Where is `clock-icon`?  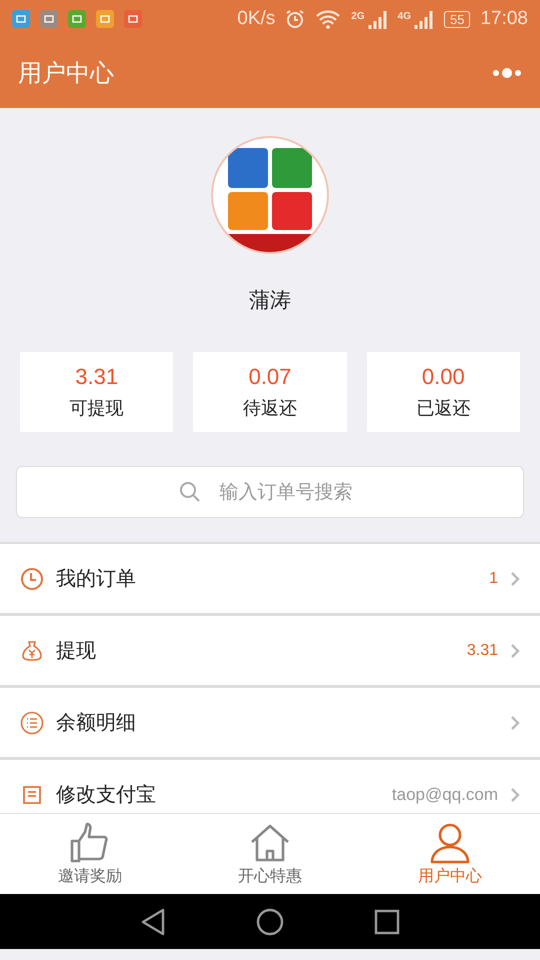 clock-icon is located at coordinates (32, 578).